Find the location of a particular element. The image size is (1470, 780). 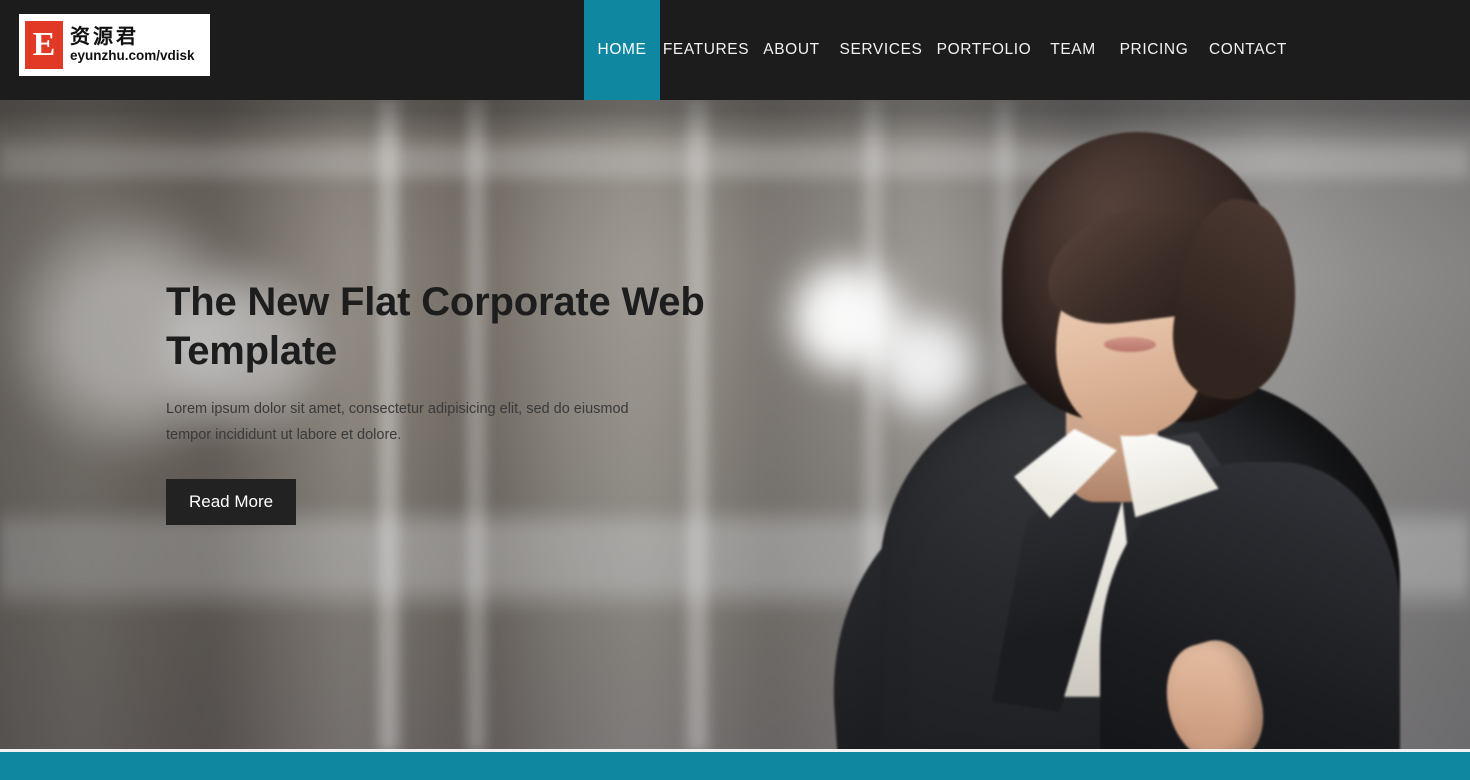

accent-bar is located at coordinates (735, 766).